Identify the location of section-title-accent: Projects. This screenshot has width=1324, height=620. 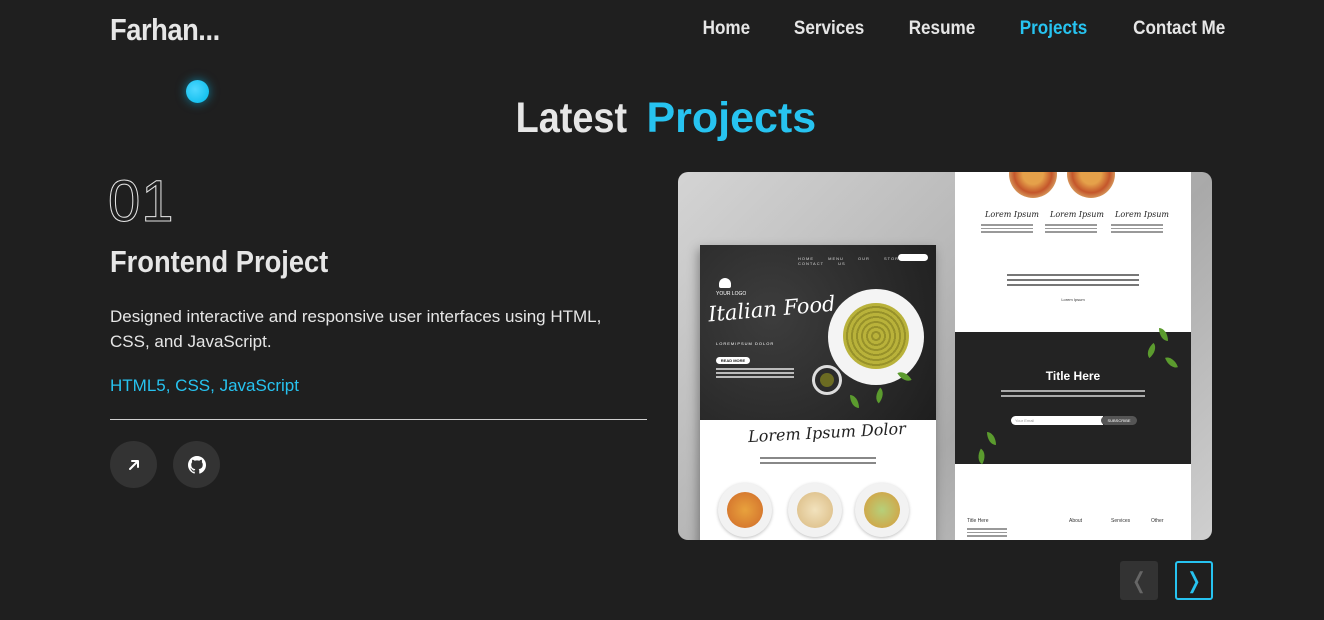
(731, 118).